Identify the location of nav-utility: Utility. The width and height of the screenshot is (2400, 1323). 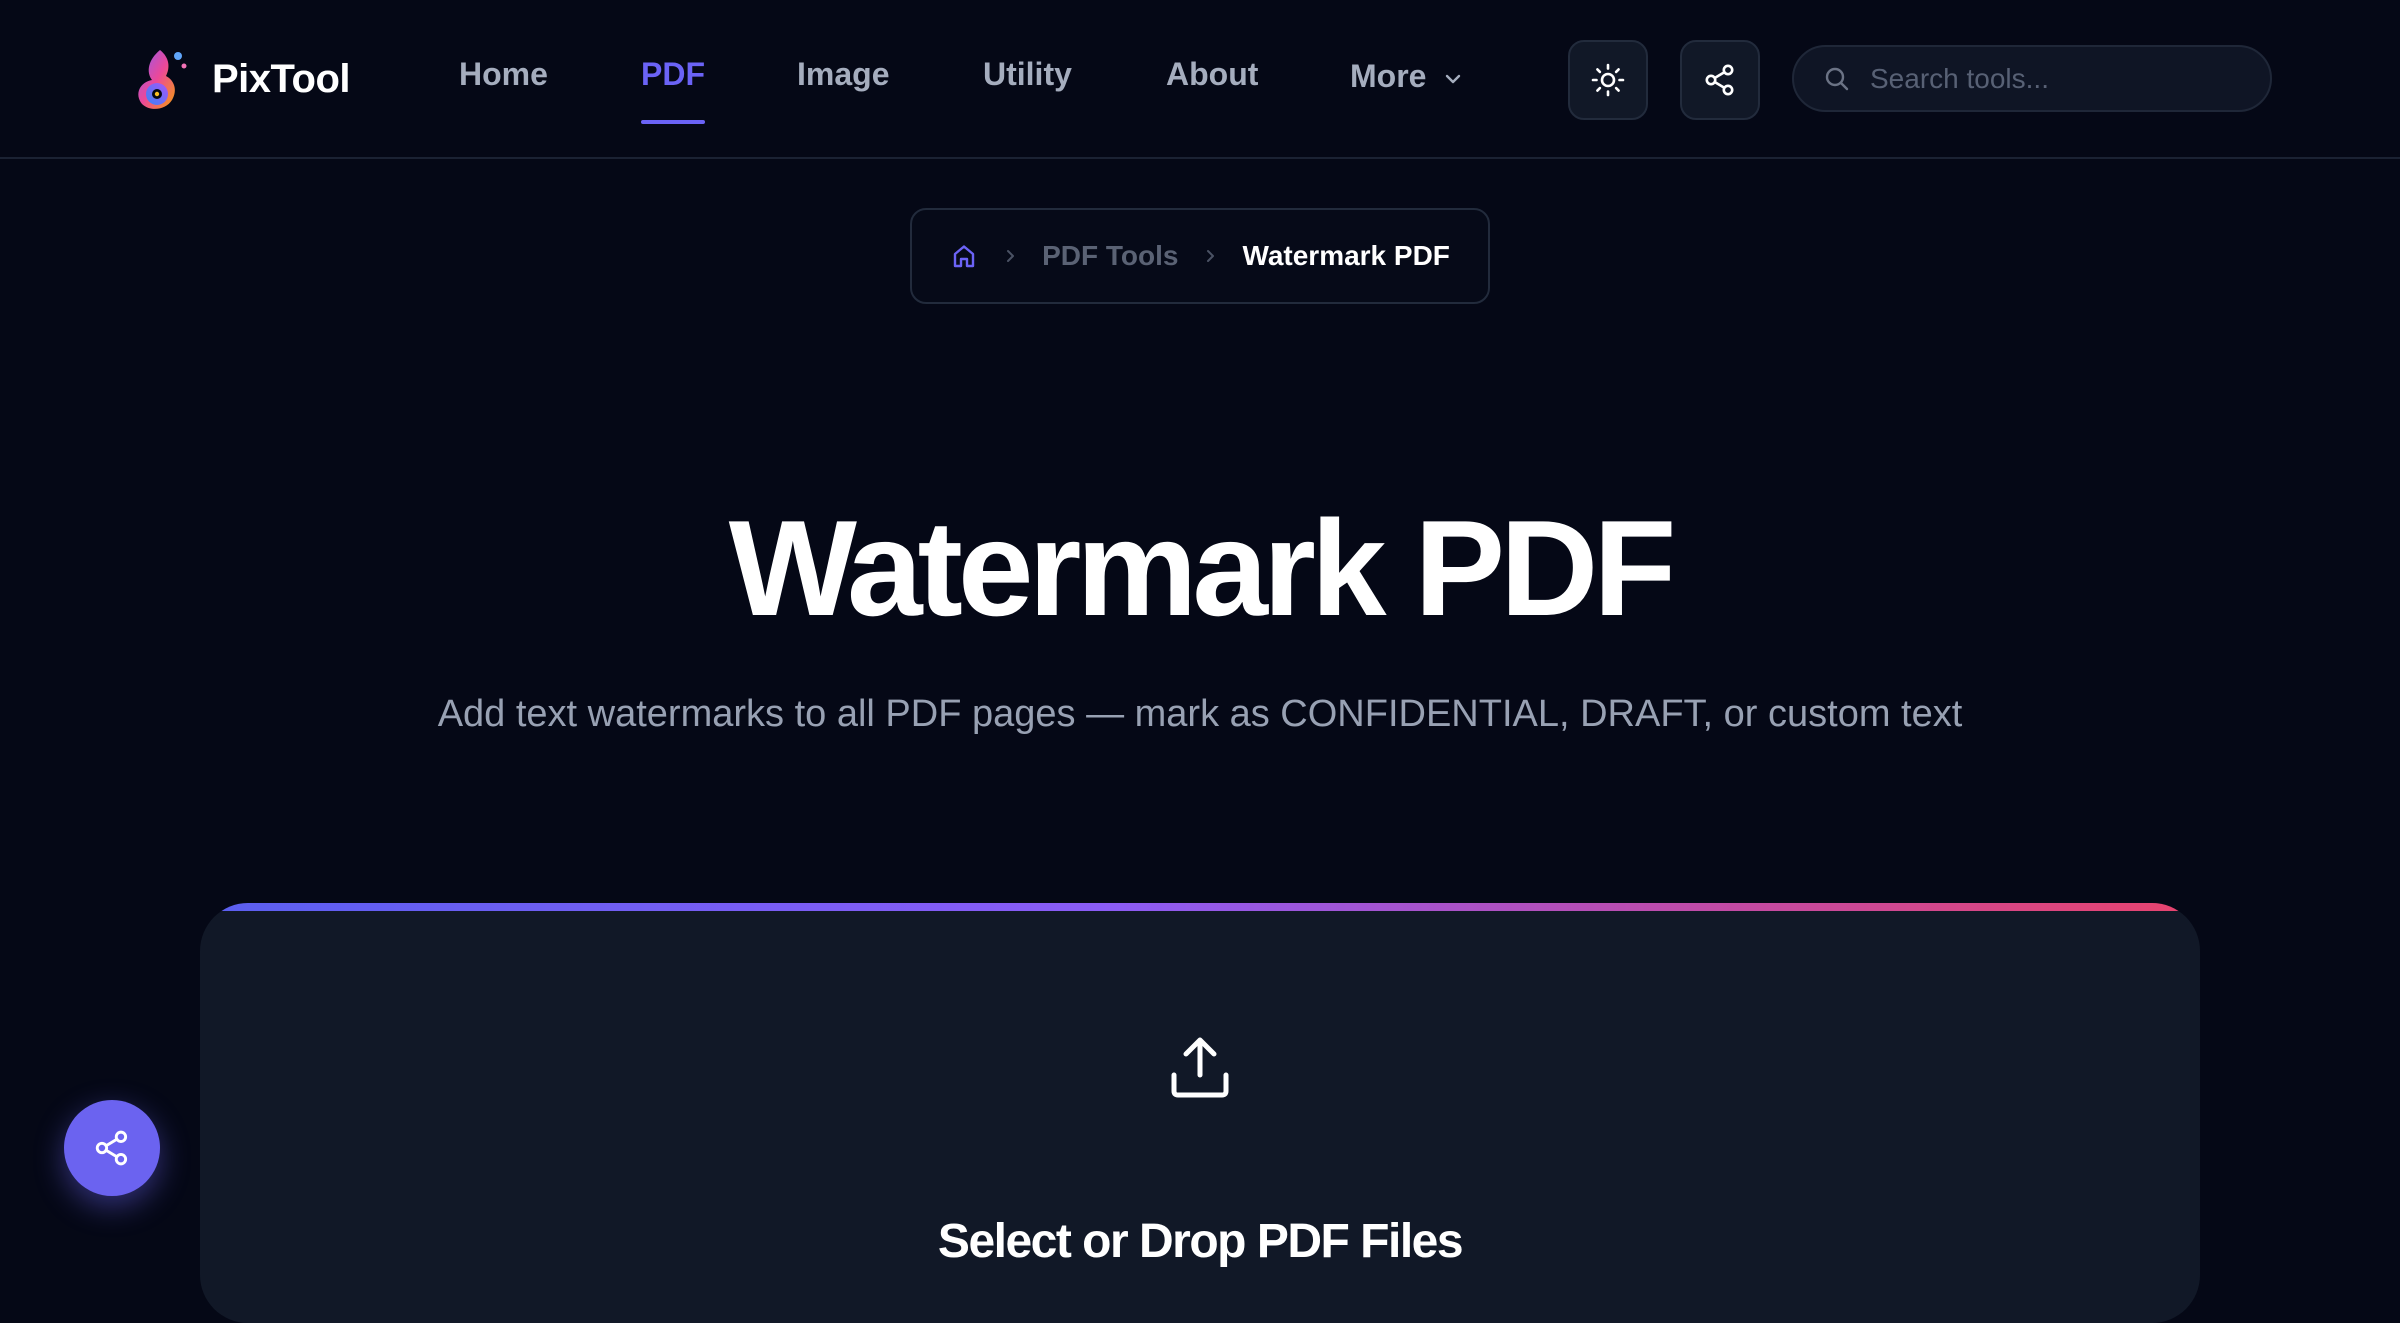
(1027, 74).